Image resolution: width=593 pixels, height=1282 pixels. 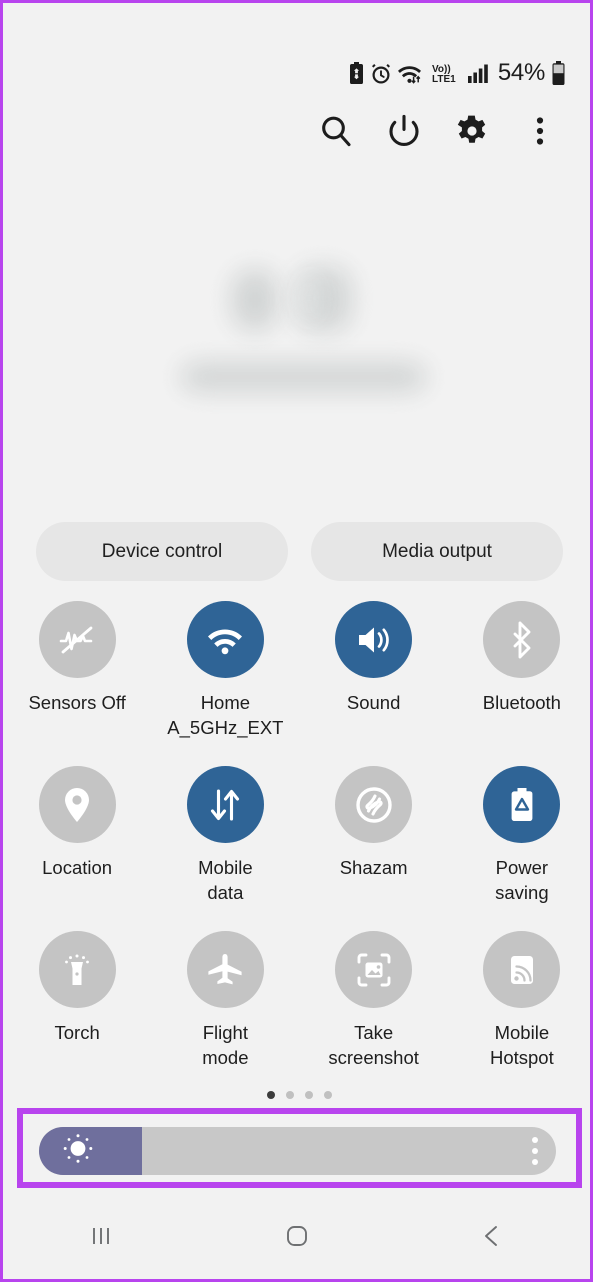 I want to click on quick-tile-label: Flight mode, so click(x=225, y=1045).